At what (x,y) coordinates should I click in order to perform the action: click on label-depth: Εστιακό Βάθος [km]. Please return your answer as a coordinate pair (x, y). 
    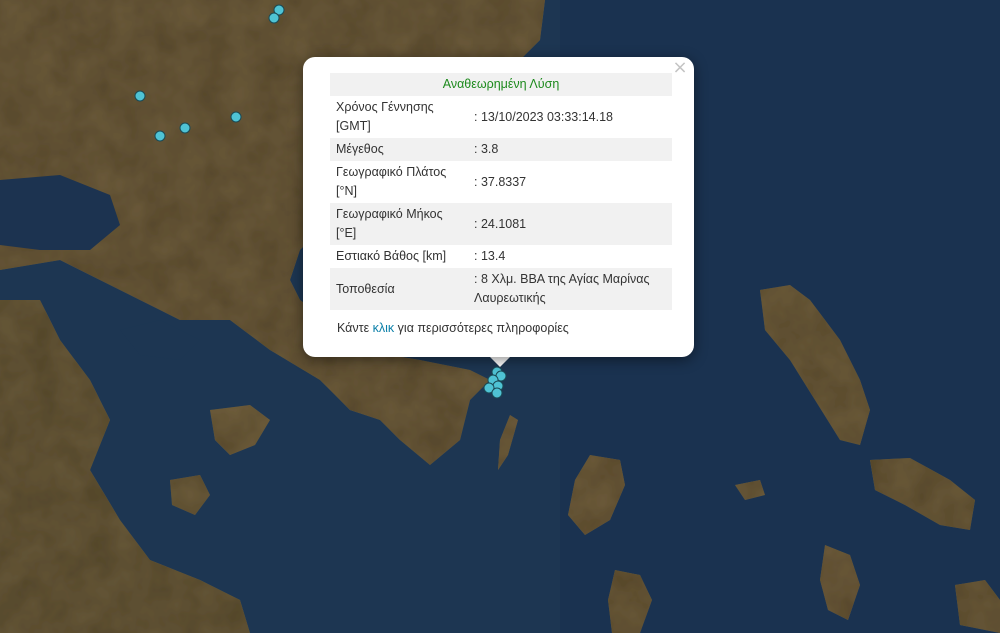
    Looking at the image, I should click on (391, 256).